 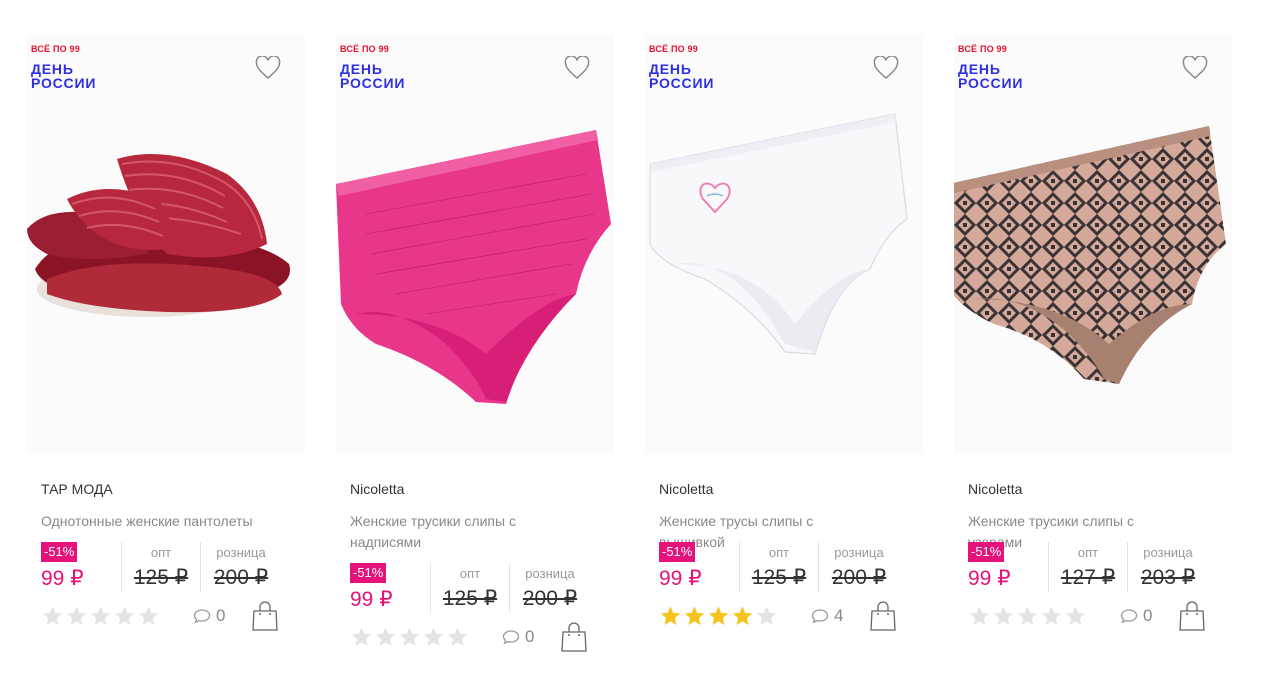 I want to click on product-title: Женские трусики слипы с узорами, so click(x=1078, y=530).